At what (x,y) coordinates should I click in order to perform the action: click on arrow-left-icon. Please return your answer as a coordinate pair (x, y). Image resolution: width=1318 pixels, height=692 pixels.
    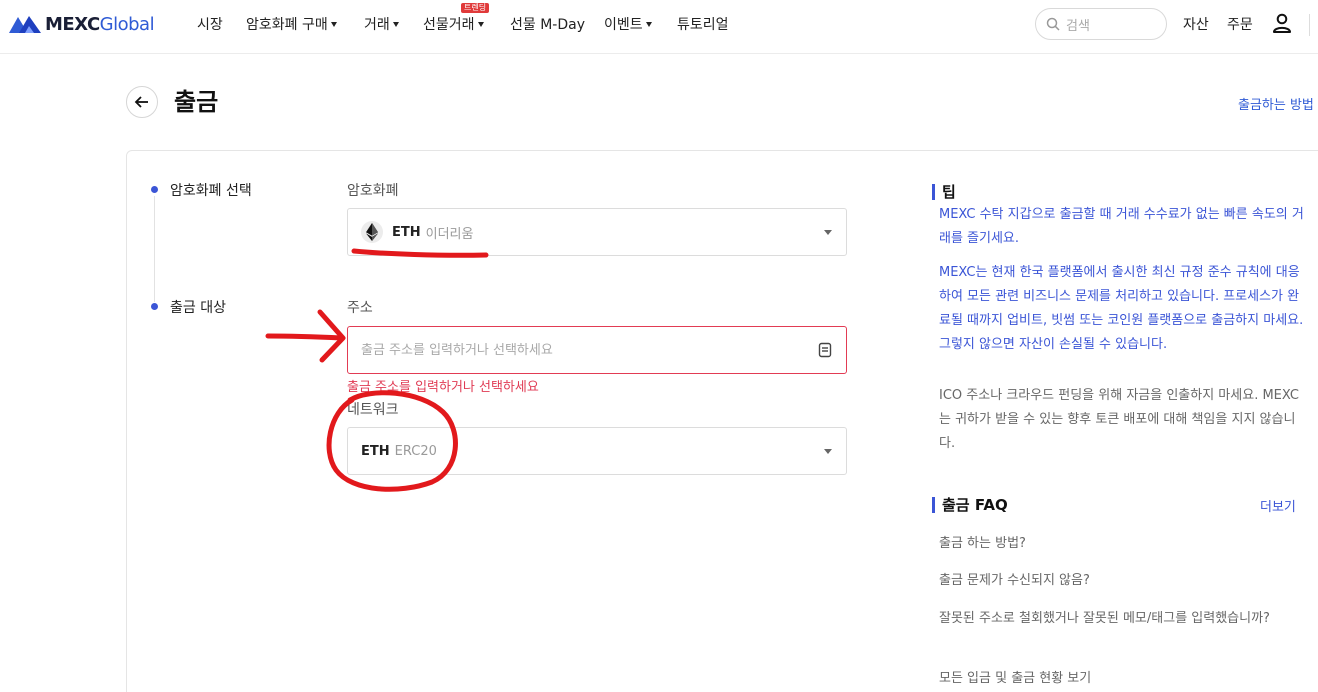
    Looking at the image, I should click on (141, 102).